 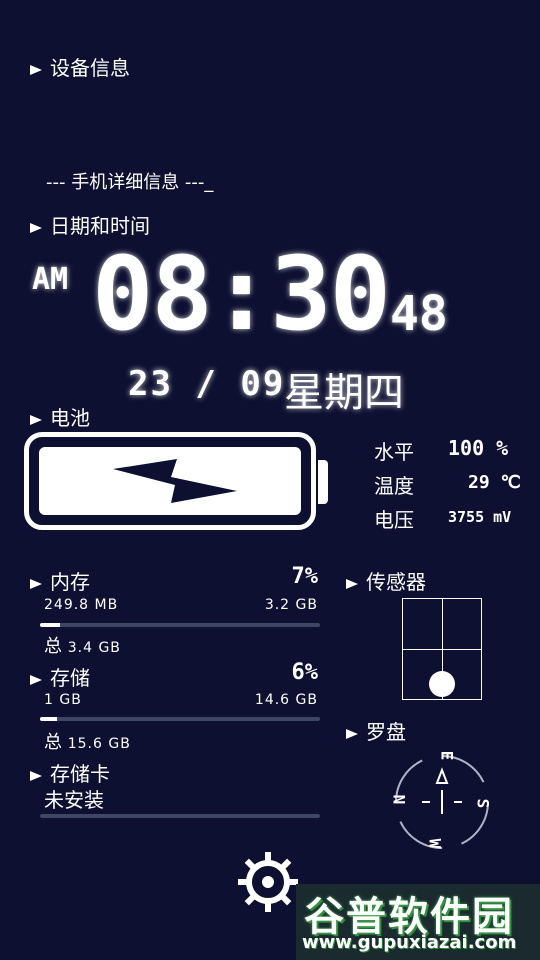 I want to click on section-sensor: 传感器, so click(x=386, y=580).